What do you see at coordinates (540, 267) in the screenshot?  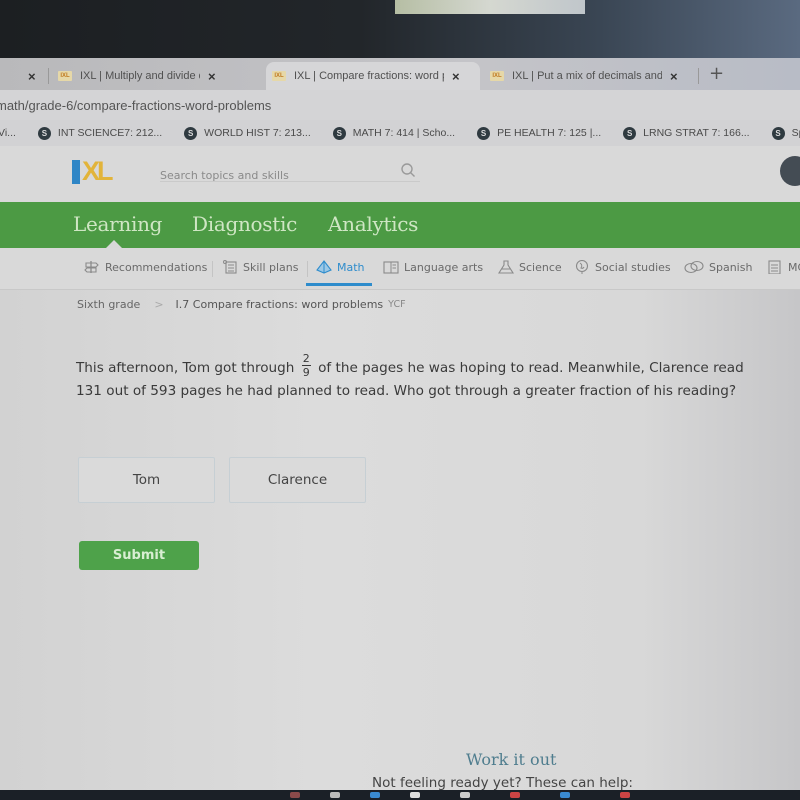 I see `subject-label: Science` at bounding box center [540, 267].